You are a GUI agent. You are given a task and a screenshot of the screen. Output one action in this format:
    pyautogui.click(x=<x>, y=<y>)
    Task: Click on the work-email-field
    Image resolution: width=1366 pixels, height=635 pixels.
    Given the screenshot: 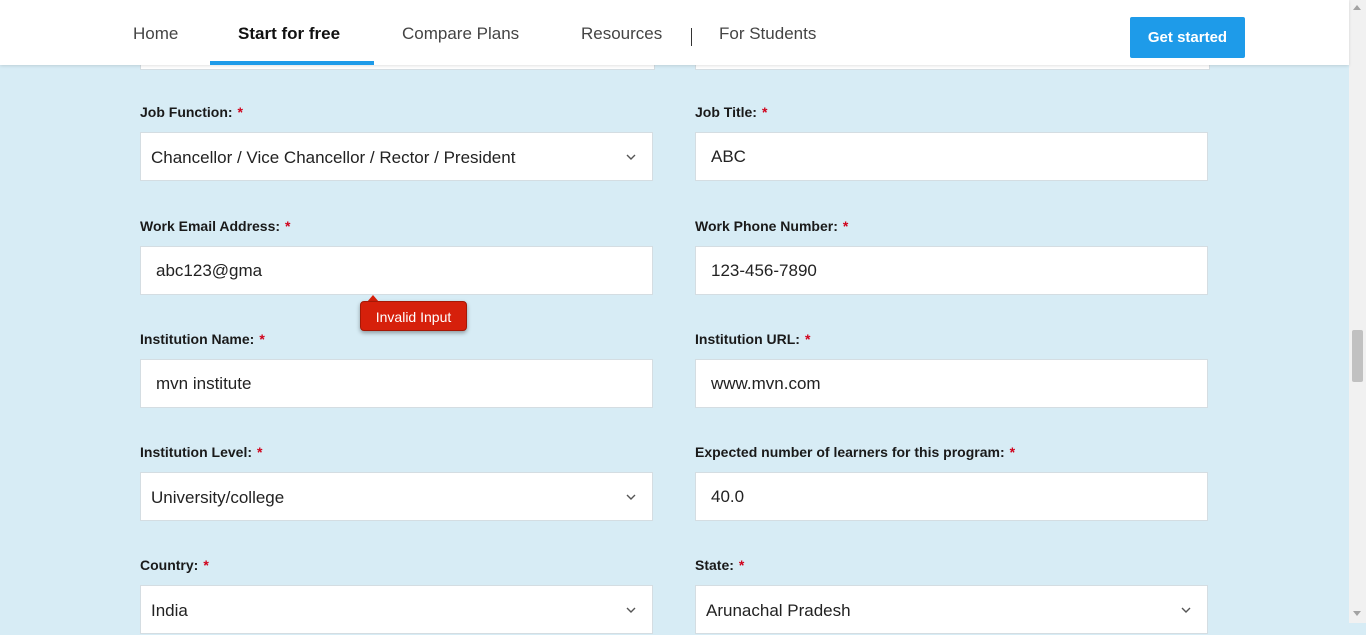 What is the action you would take?
    pyautogui.click(x=396, y=270)
    